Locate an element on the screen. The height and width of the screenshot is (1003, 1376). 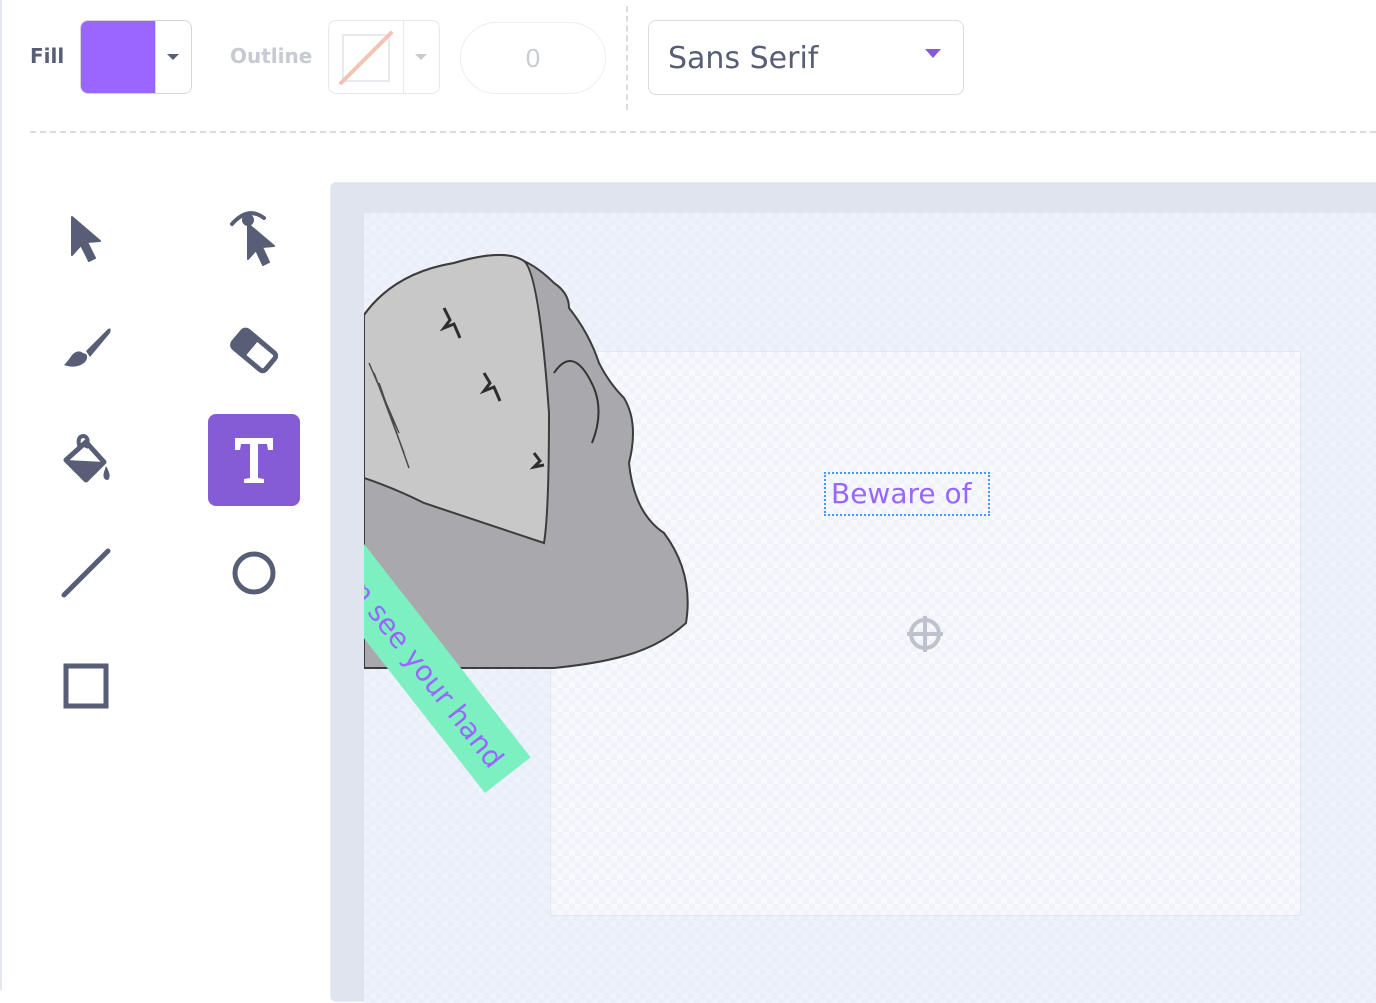
rectangle-tool is located at coordinates (86, 686).